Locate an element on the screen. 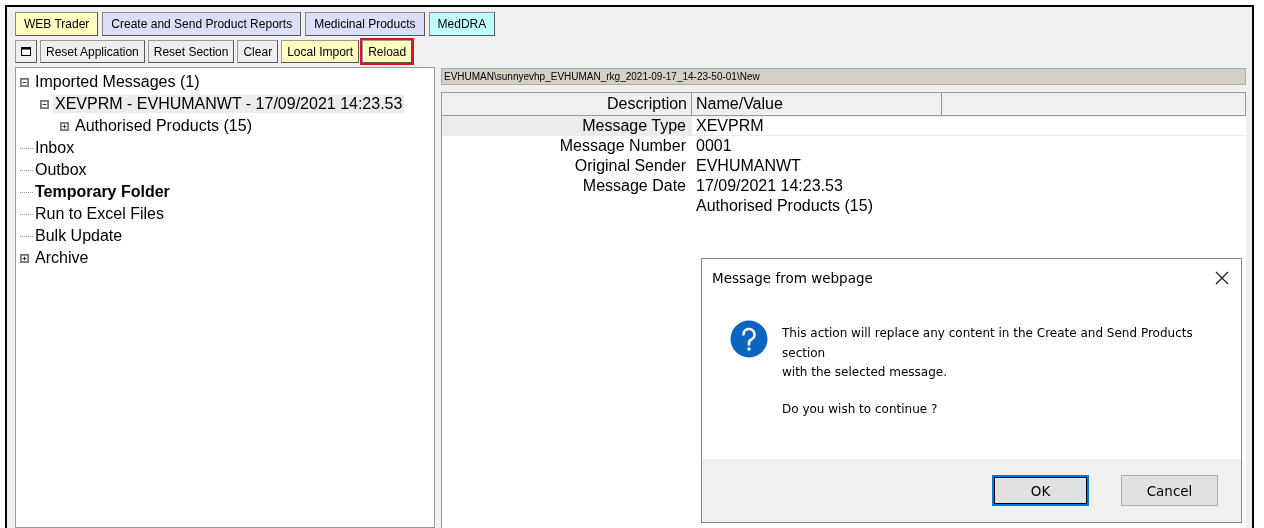 Image resolution: width=1264 pixels, height=528 pixels. tab: MedDRA is located at coordinates (462, 24).